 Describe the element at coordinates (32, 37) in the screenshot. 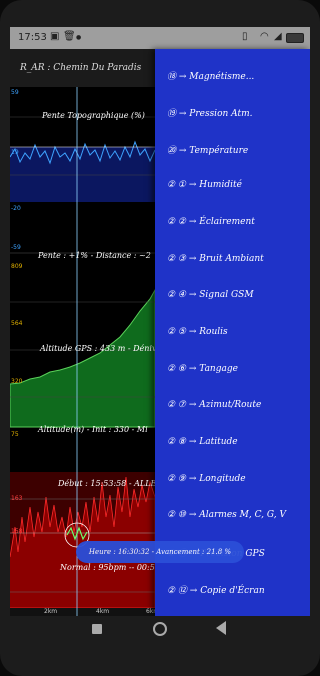

I see `status-time: 17:53` at that location.